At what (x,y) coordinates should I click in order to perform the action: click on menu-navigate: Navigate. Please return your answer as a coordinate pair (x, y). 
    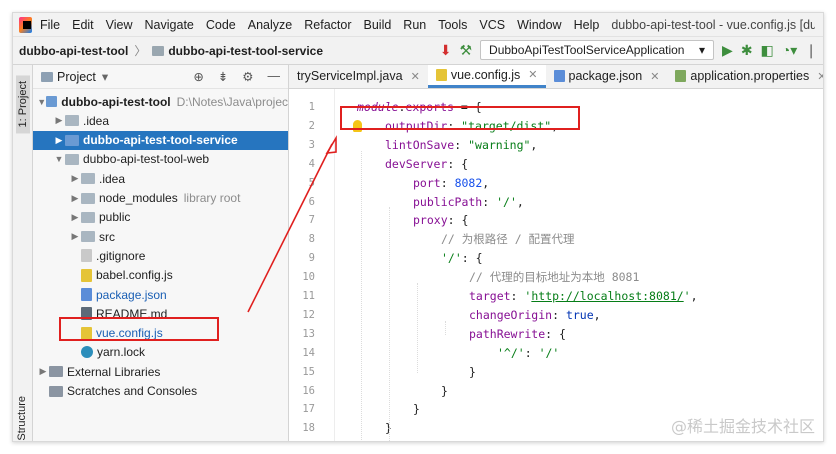
    Looking at the image, I should click on (169, 25).